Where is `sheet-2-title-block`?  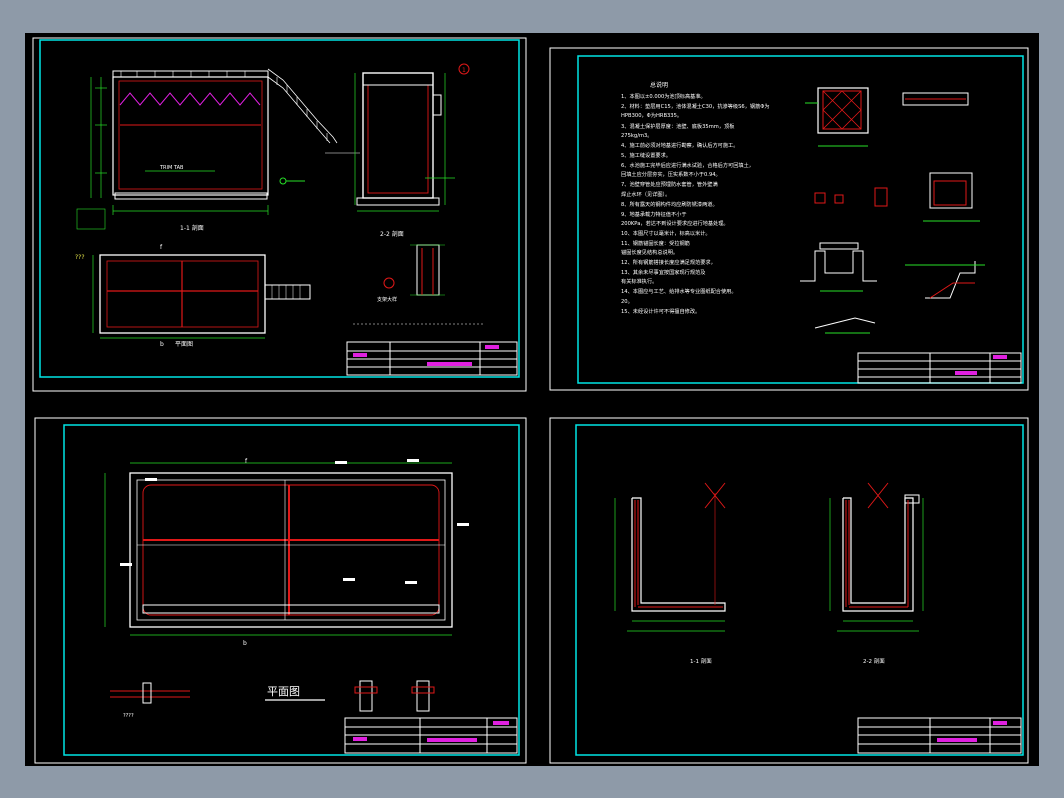
sheet-2-title-block is located at coordinates (939, 368).